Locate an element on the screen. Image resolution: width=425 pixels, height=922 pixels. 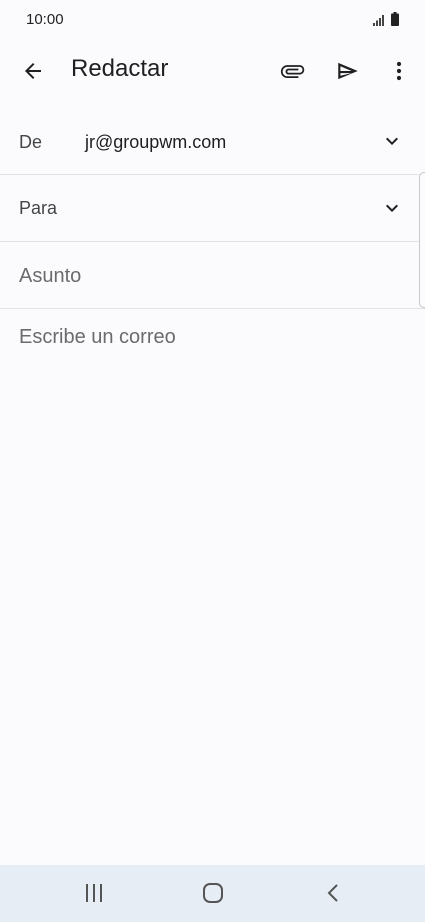
scroll-handle is located at coordinates (422, 240).